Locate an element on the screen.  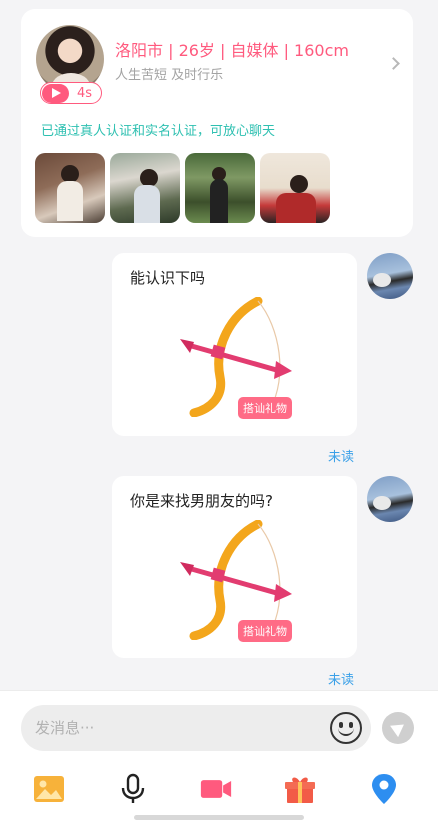
image-icon is located at coordinates (49, 789).